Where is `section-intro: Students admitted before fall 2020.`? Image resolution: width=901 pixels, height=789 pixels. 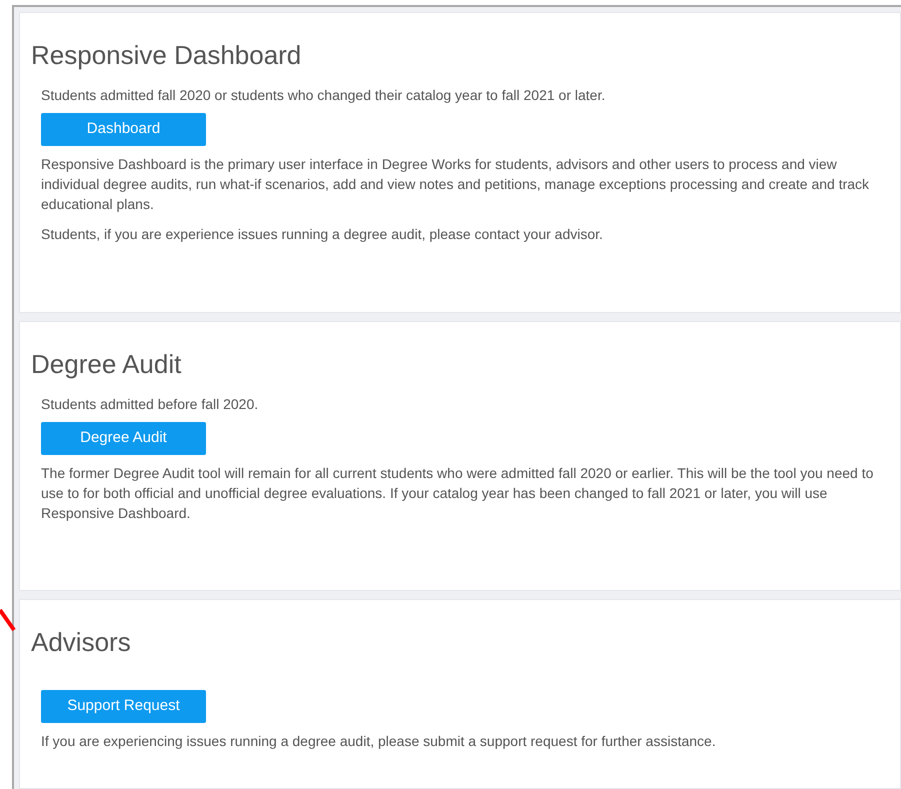
section-intro: Students admitted before fall 2020. is located at coordinates (150, 404).